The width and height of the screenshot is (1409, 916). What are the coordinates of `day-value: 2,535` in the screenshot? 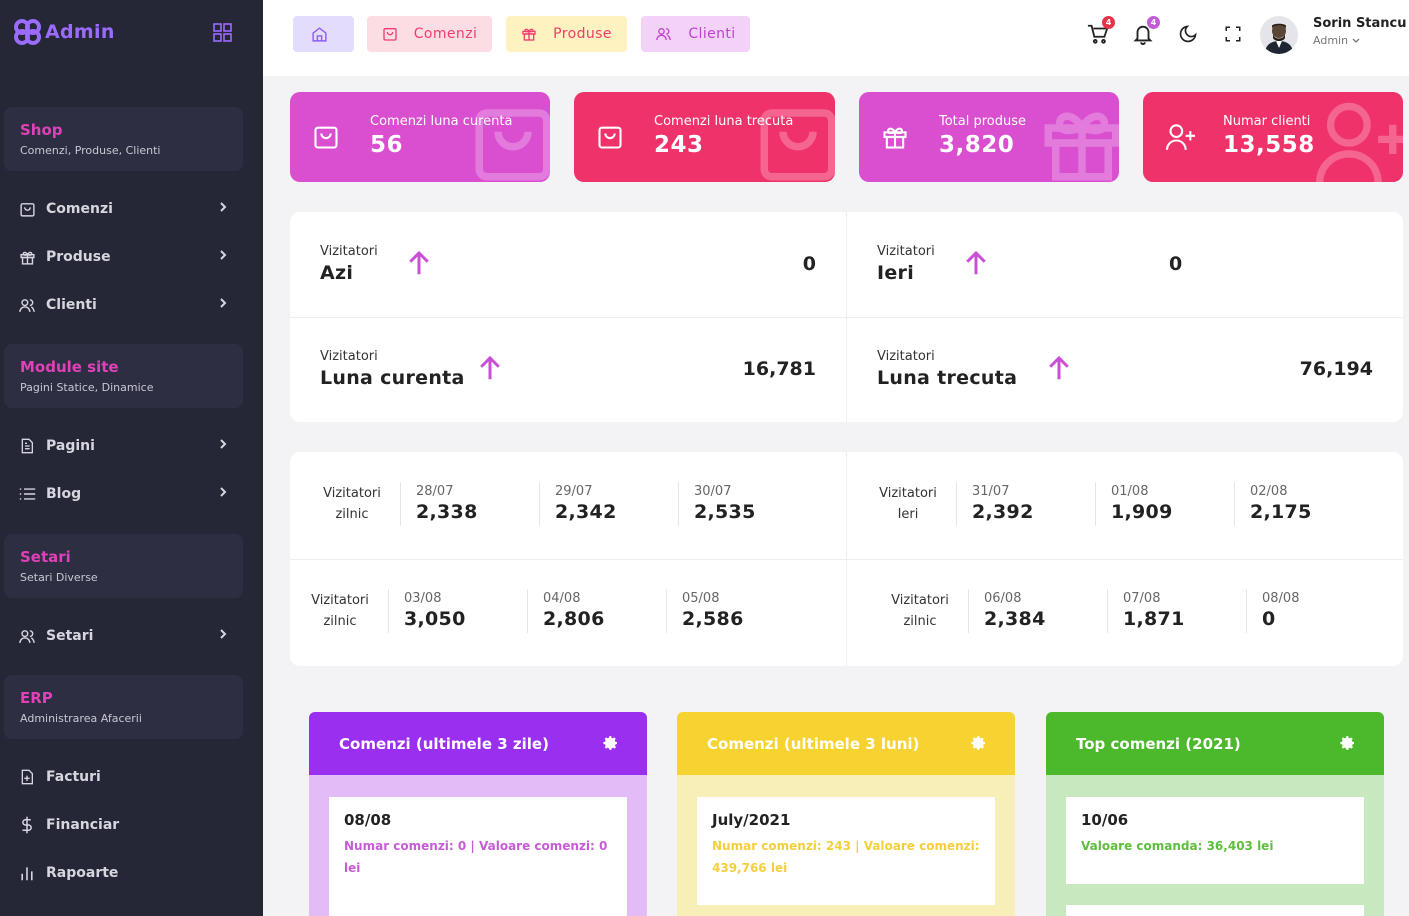 It's located at (725, 512).